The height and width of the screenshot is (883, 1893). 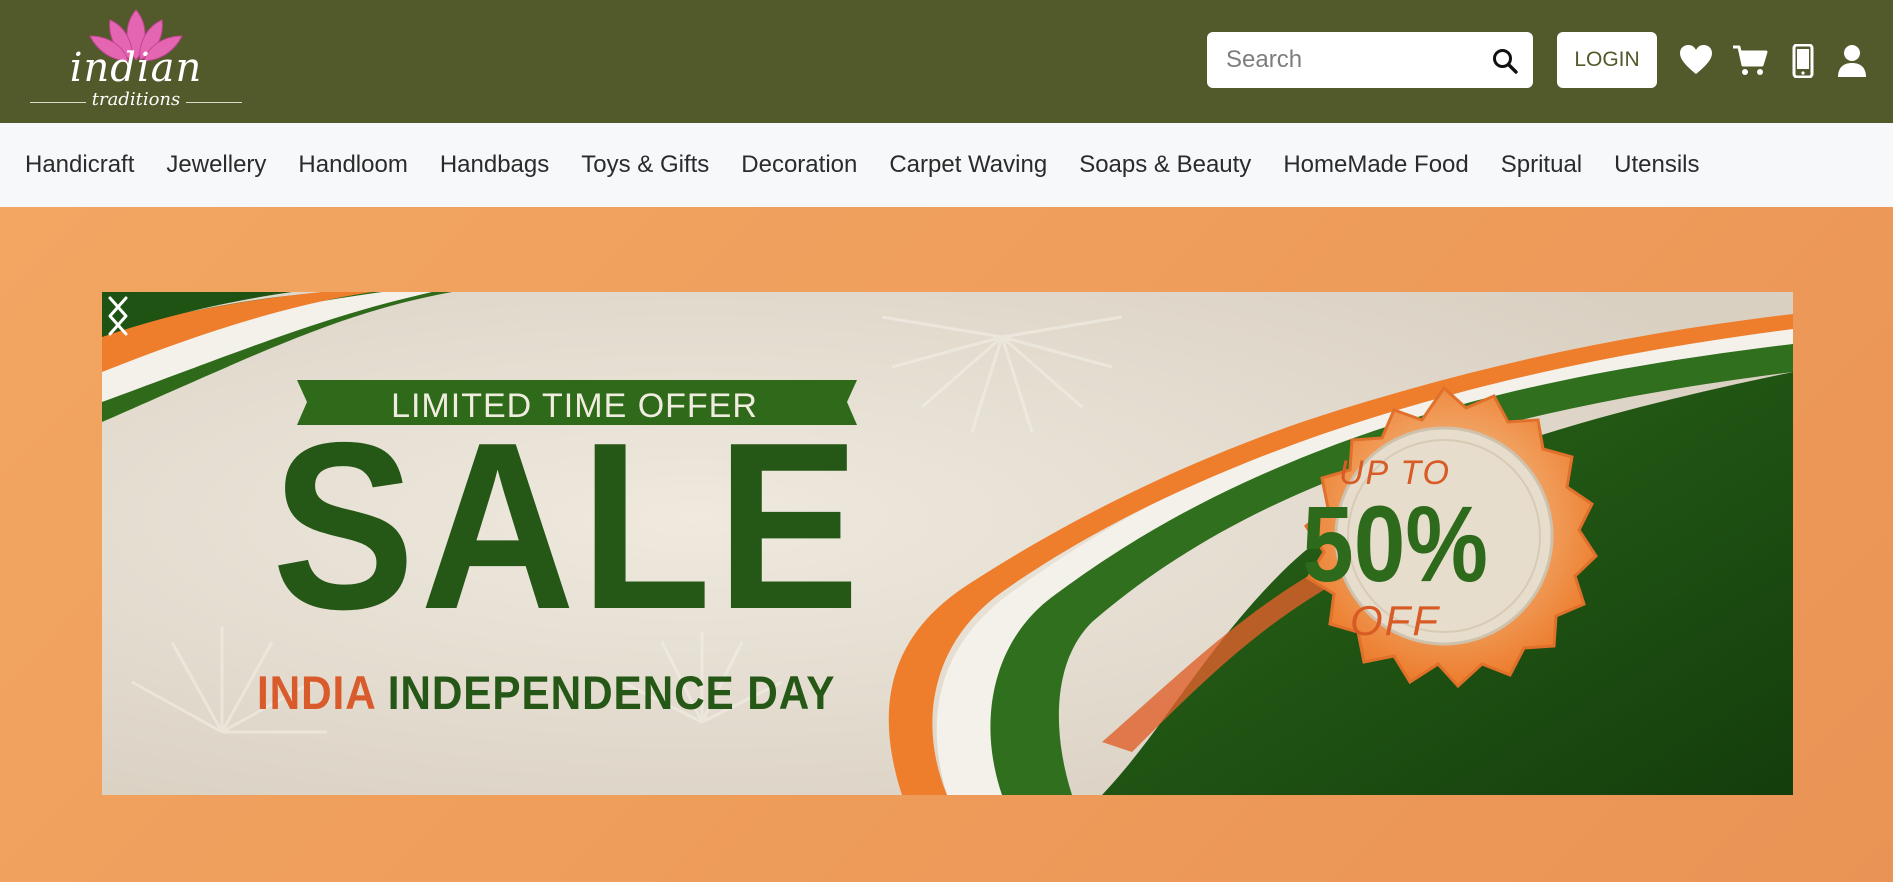 I want to click on discount-badge-value: 50%, so click(x=1395, y=543).